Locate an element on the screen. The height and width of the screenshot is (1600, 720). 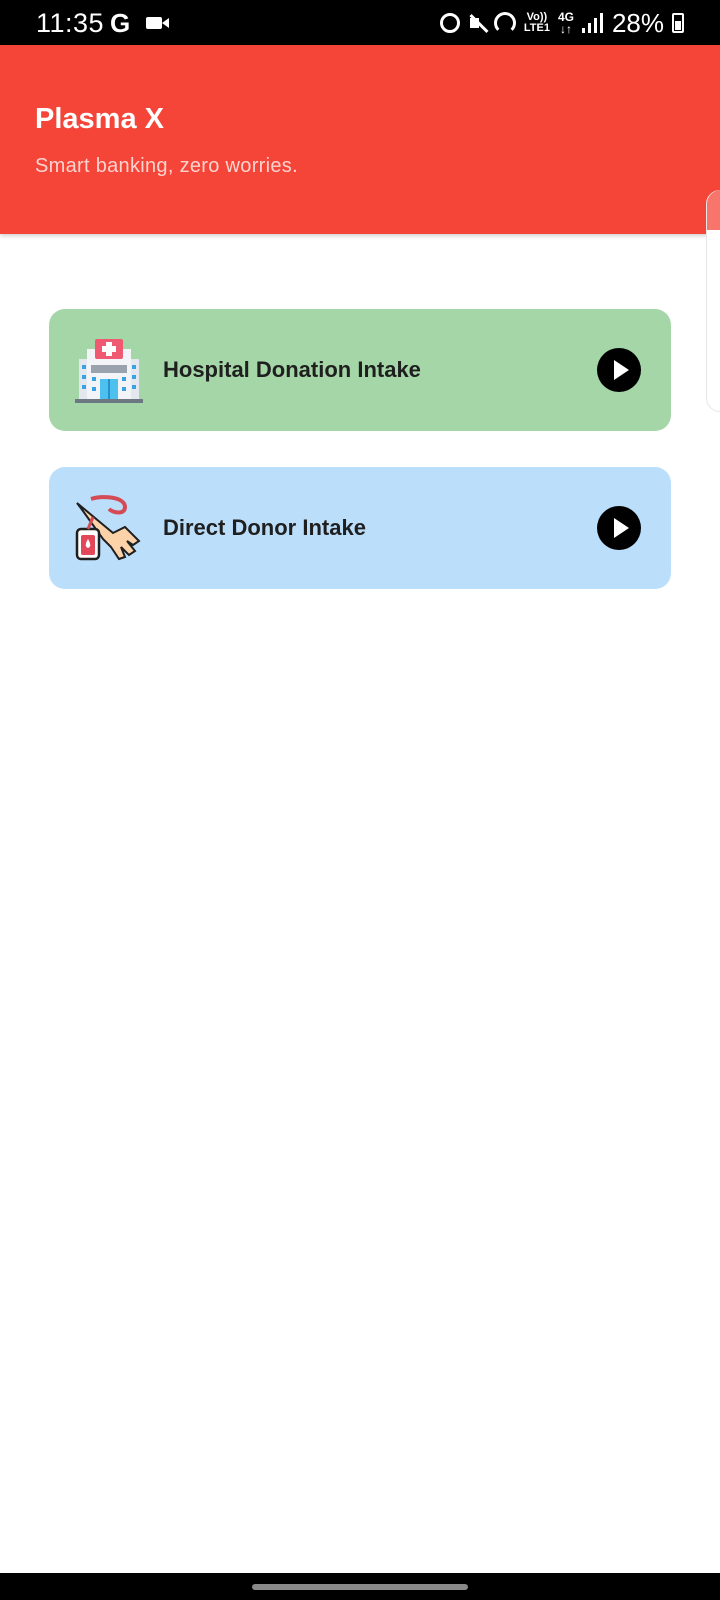
app-title: Plasma X is located at coordinates (99, 119).